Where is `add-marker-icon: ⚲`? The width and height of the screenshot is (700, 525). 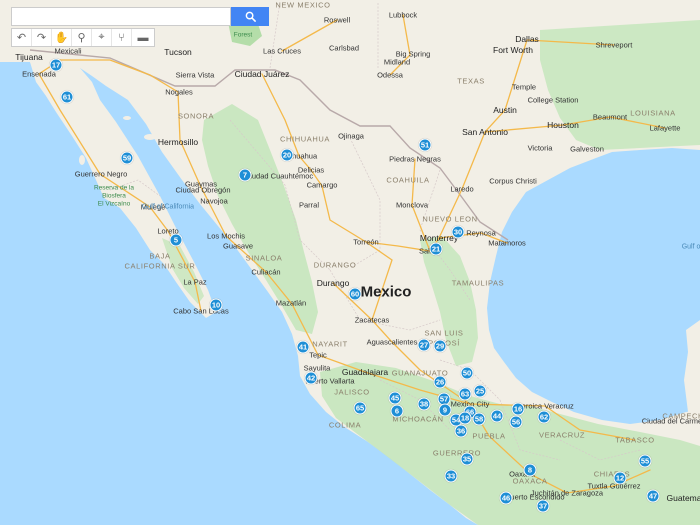
add-marker-icon: ⚲ is located at coordinates (82, 37).